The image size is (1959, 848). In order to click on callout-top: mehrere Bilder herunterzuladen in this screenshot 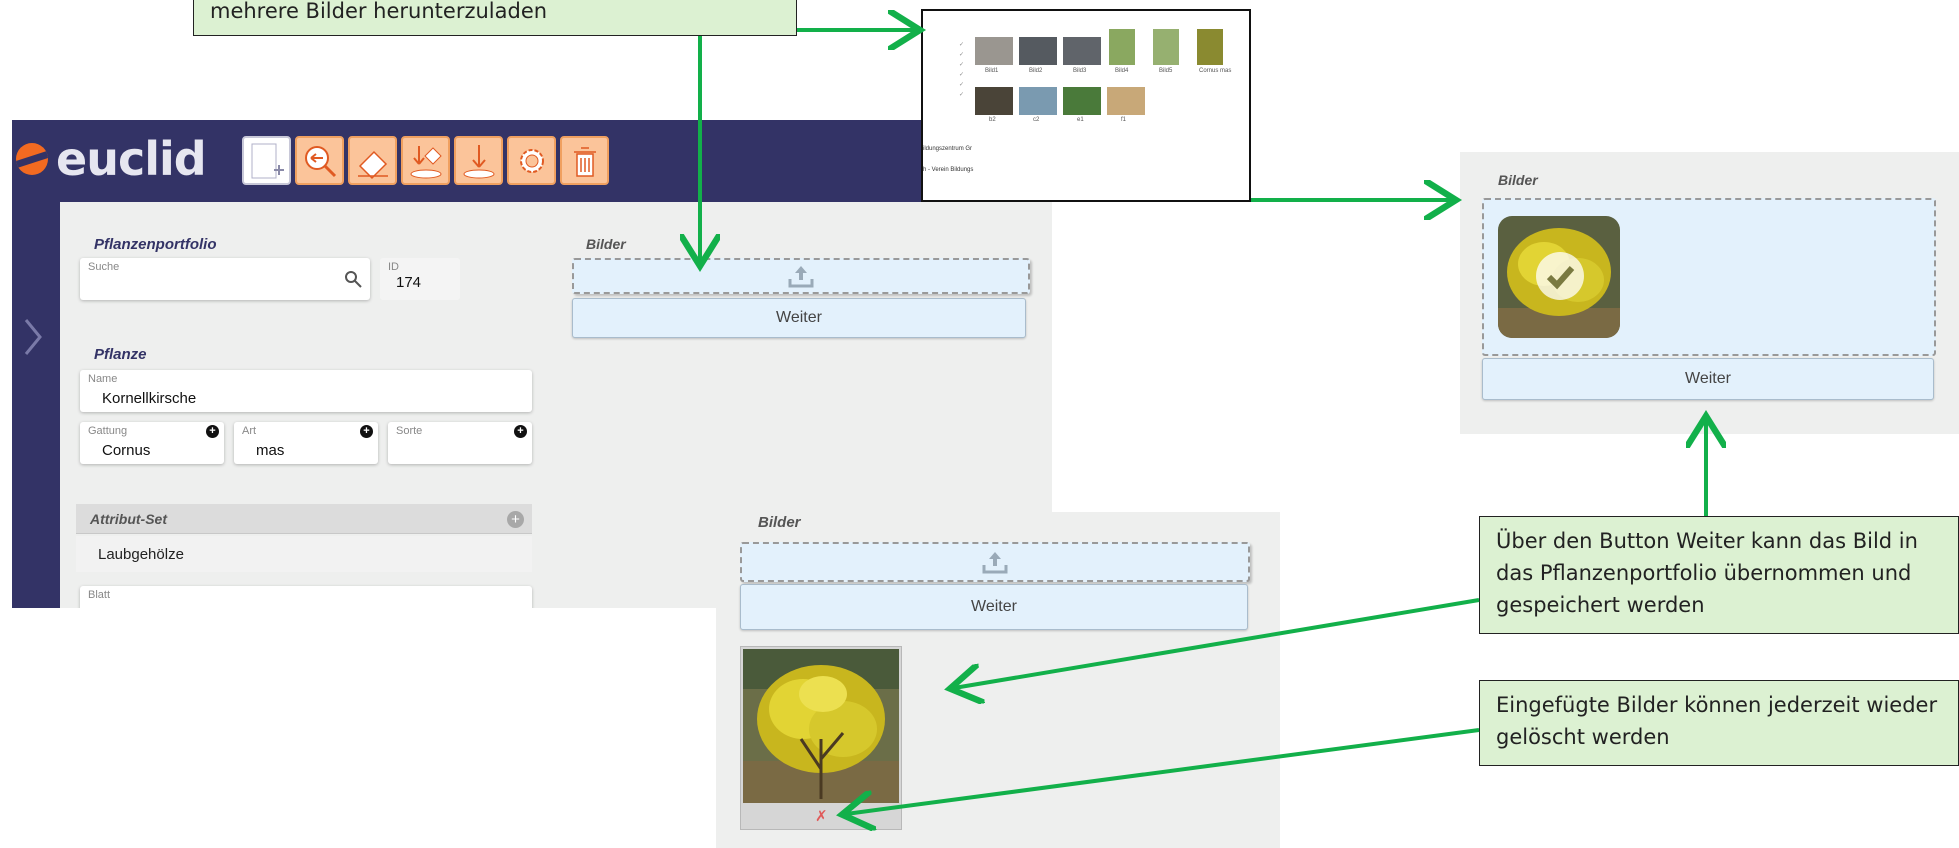, I will do `click(495, 18)`.